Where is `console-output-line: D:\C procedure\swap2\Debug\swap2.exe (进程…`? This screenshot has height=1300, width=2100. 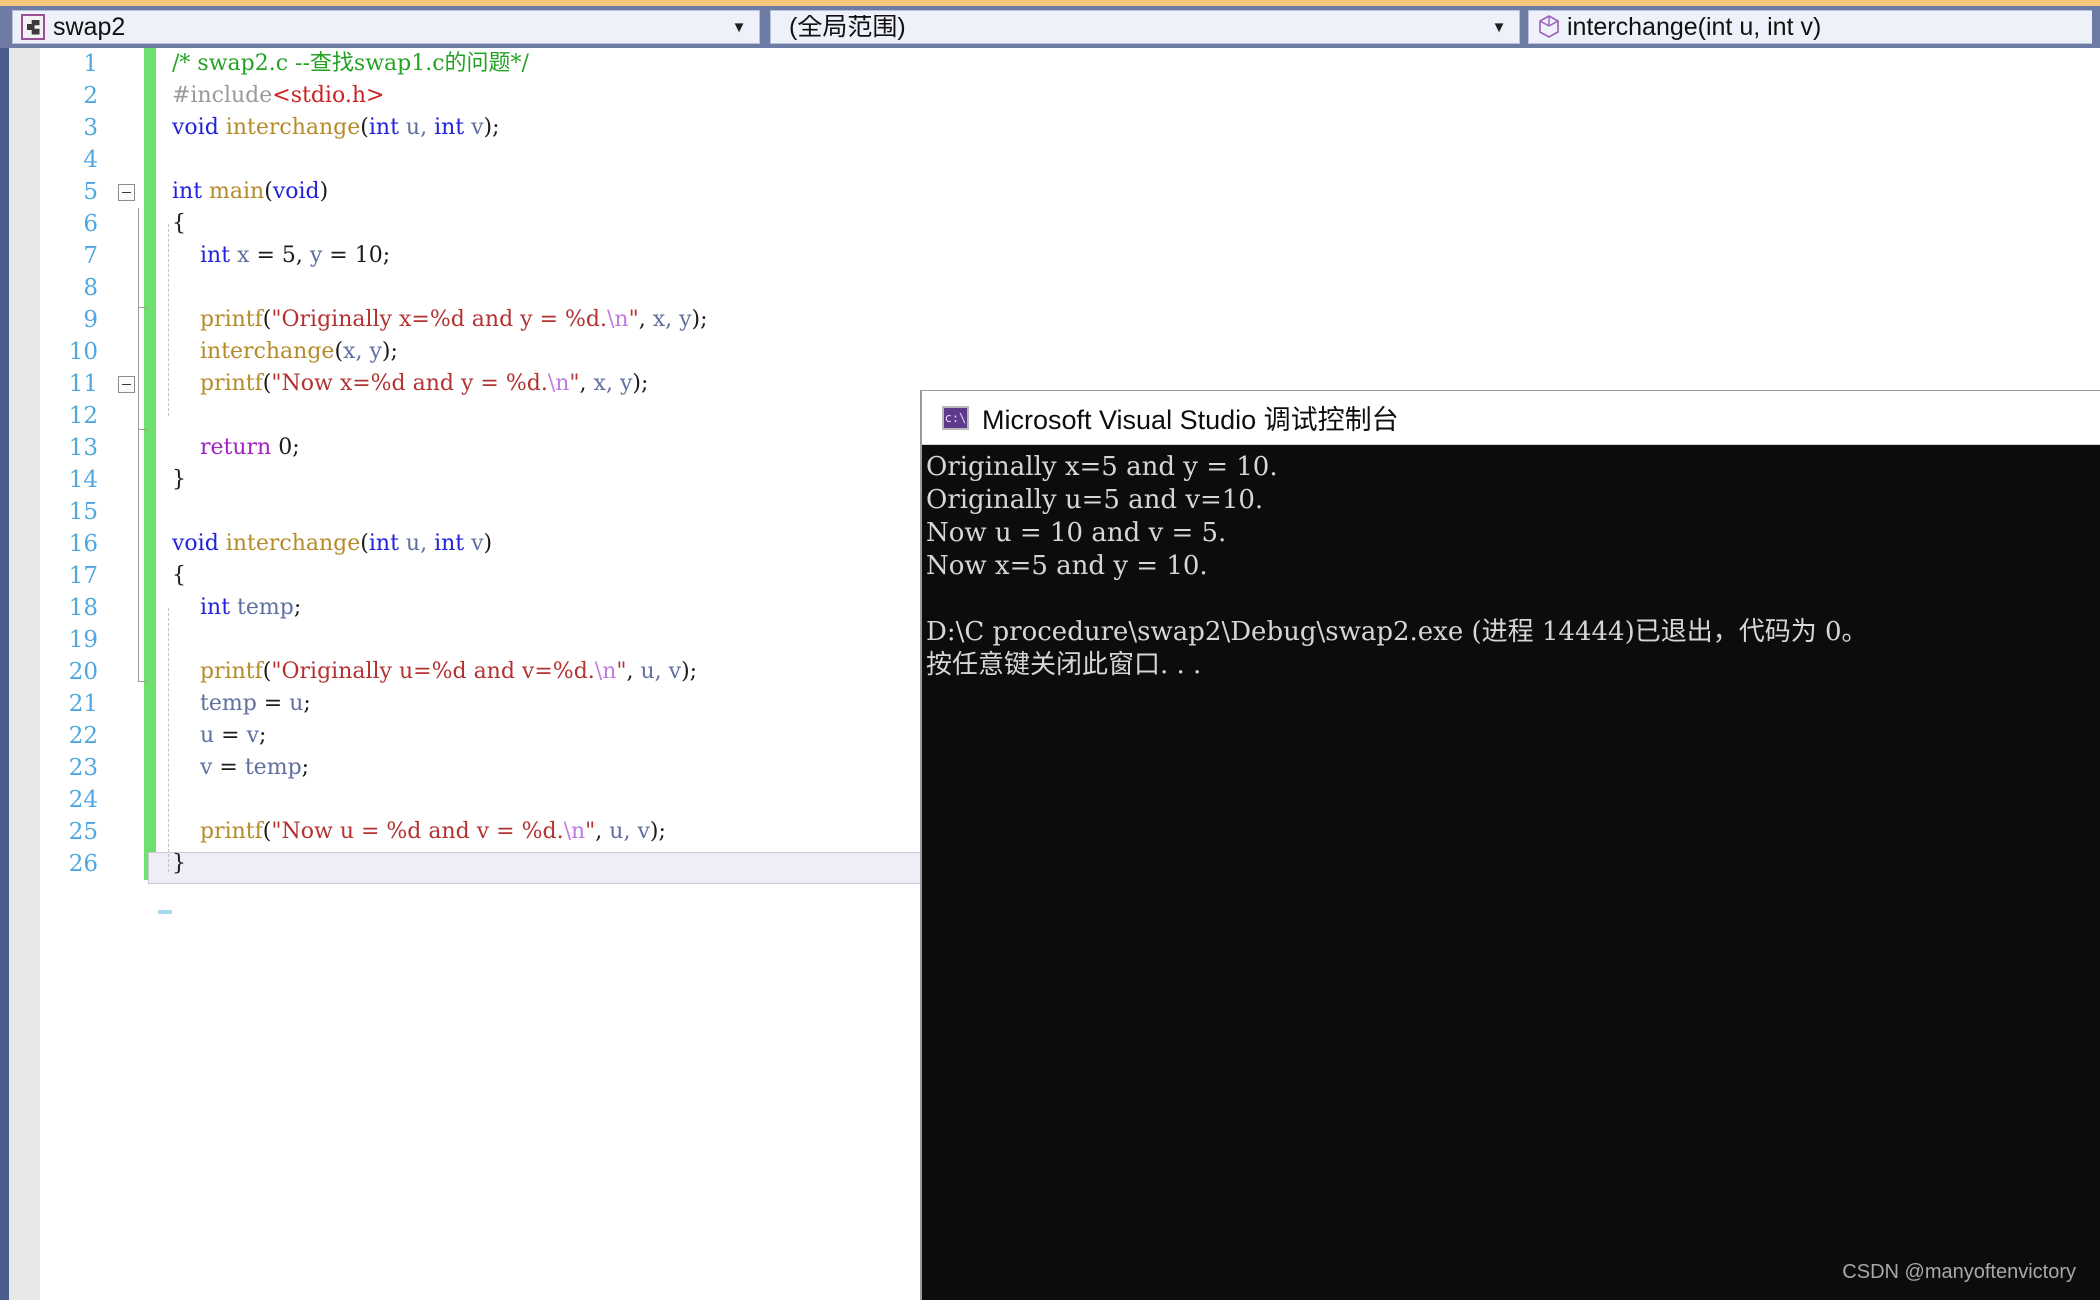
console-output-line: D:\C procedure\swap2\Debug\swap2.exe (进程… is located at coordinates (1397, 632).